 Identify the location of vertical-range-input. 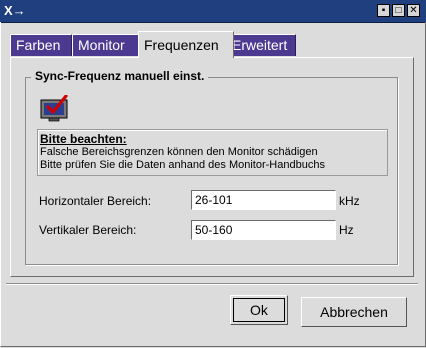
(263, 230).